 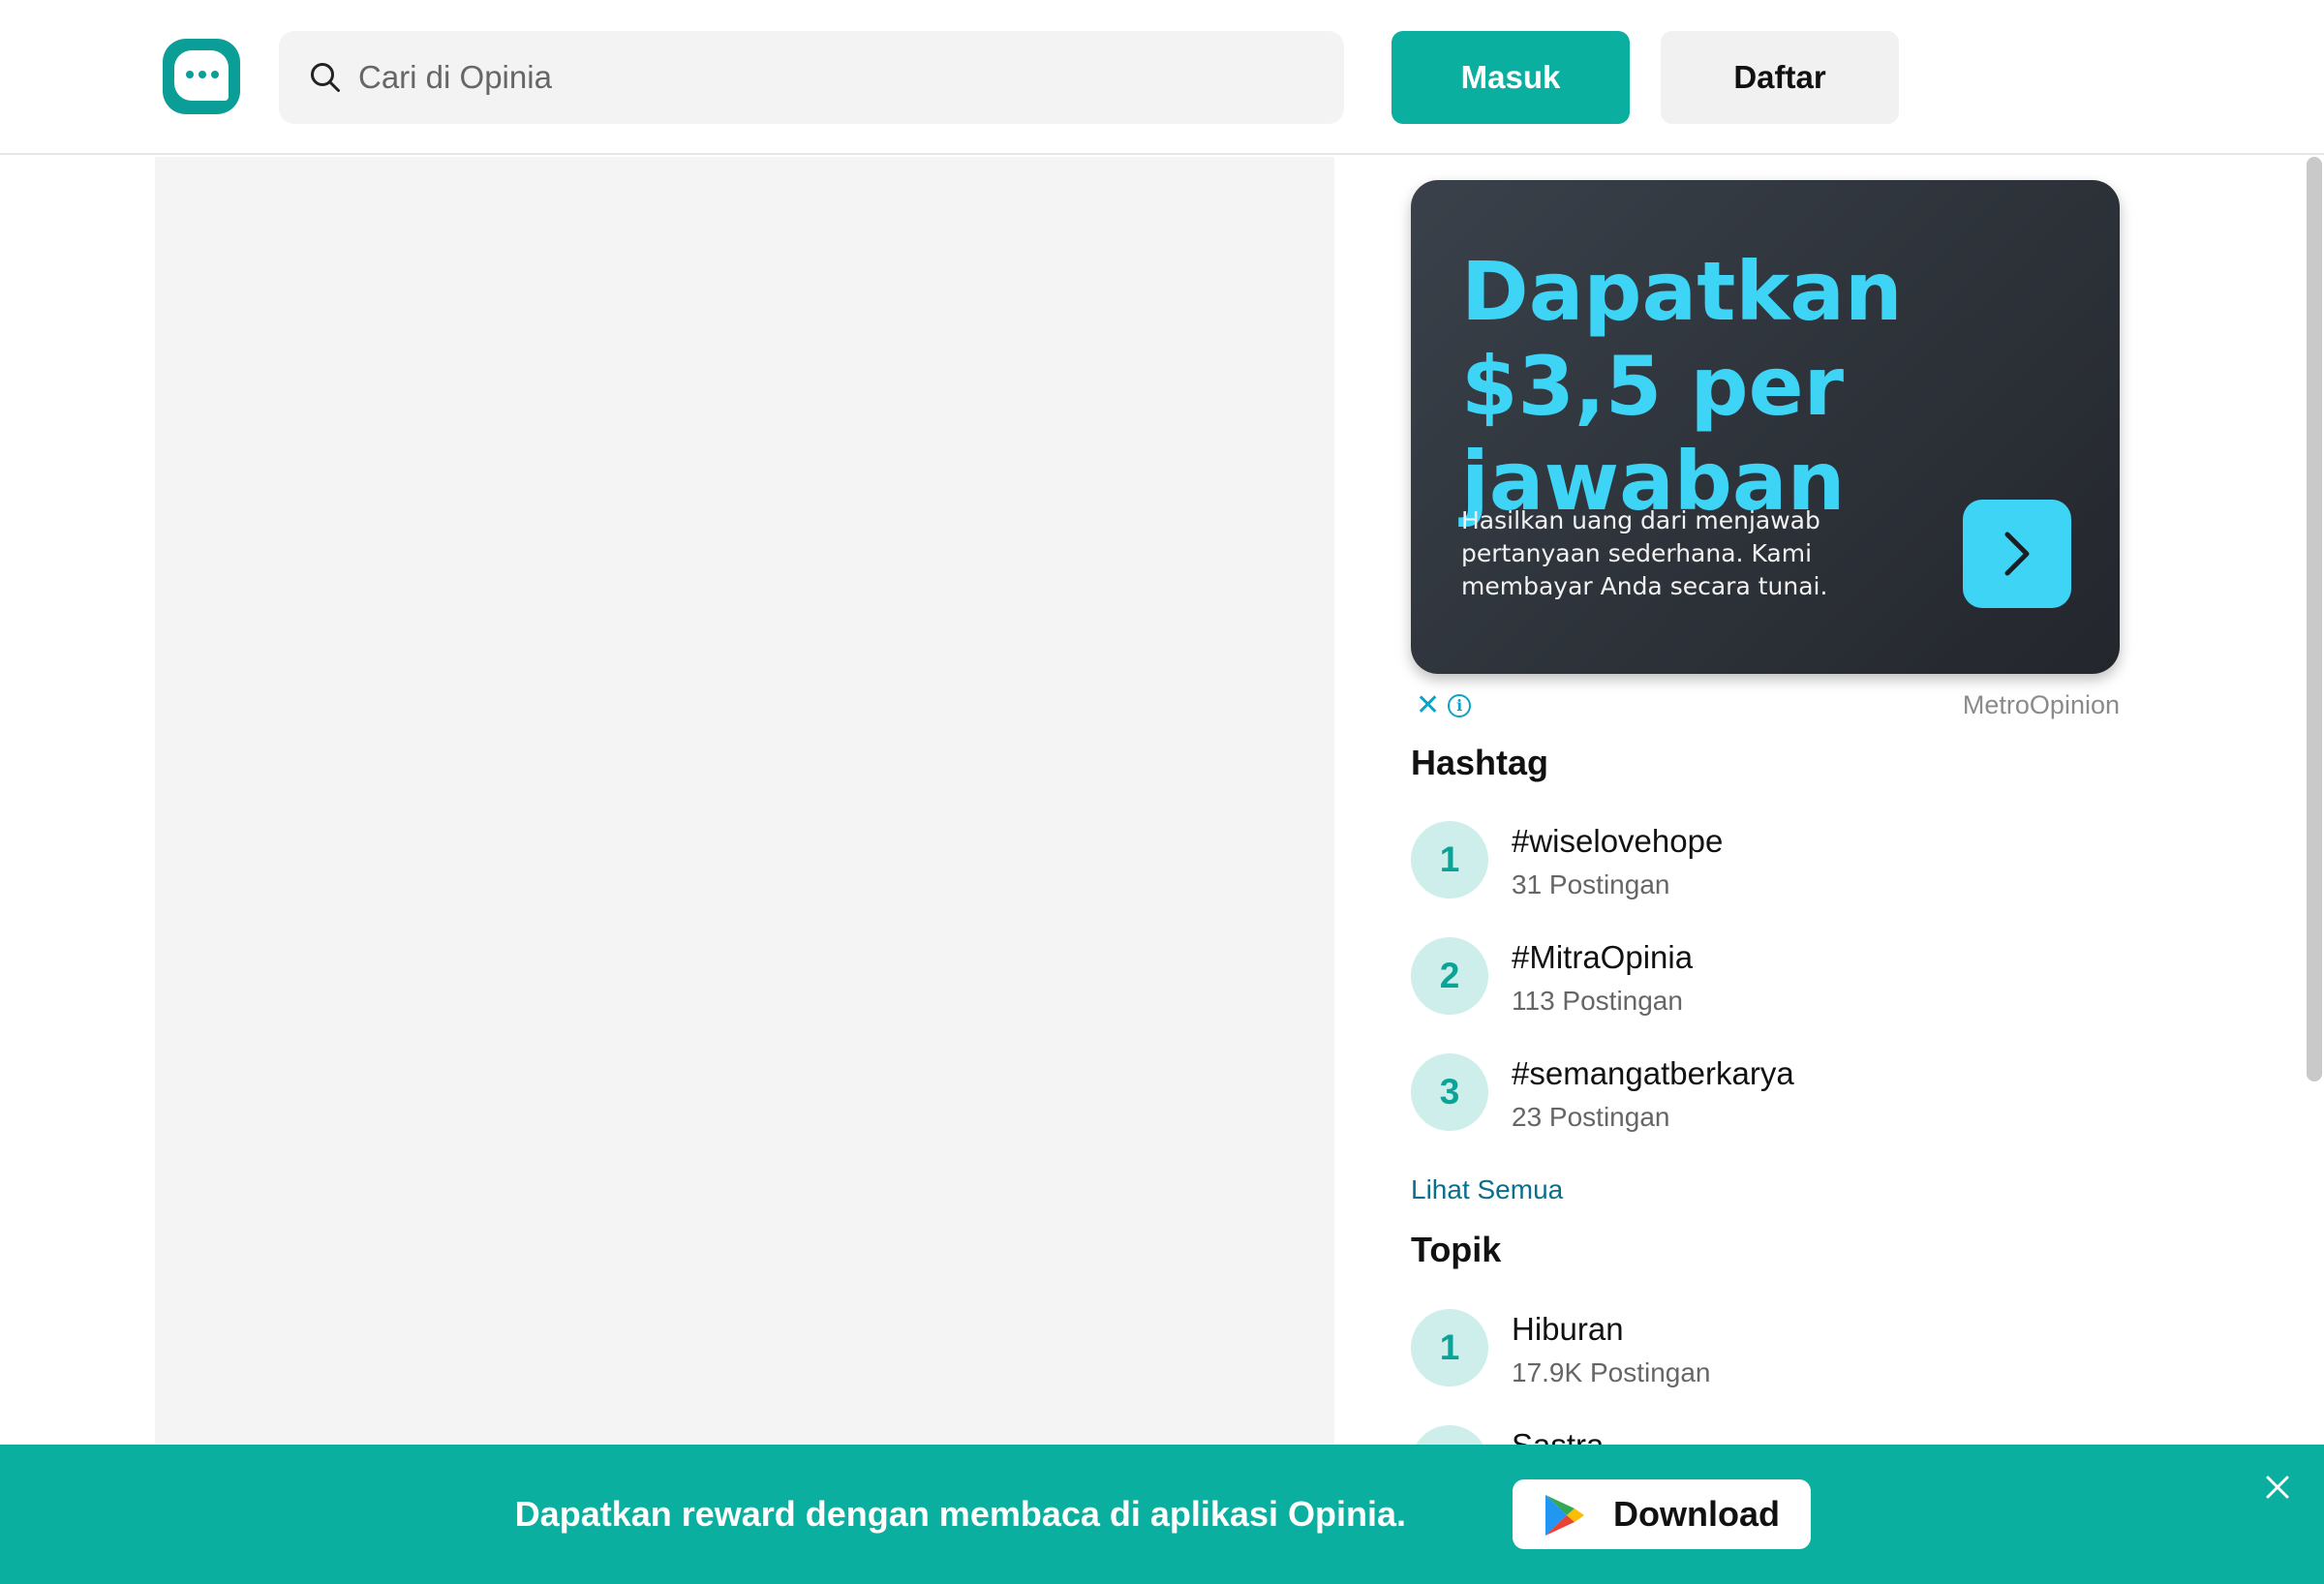 I want to click on topic-name: Hiburan, so click(x=1568, y=1329).